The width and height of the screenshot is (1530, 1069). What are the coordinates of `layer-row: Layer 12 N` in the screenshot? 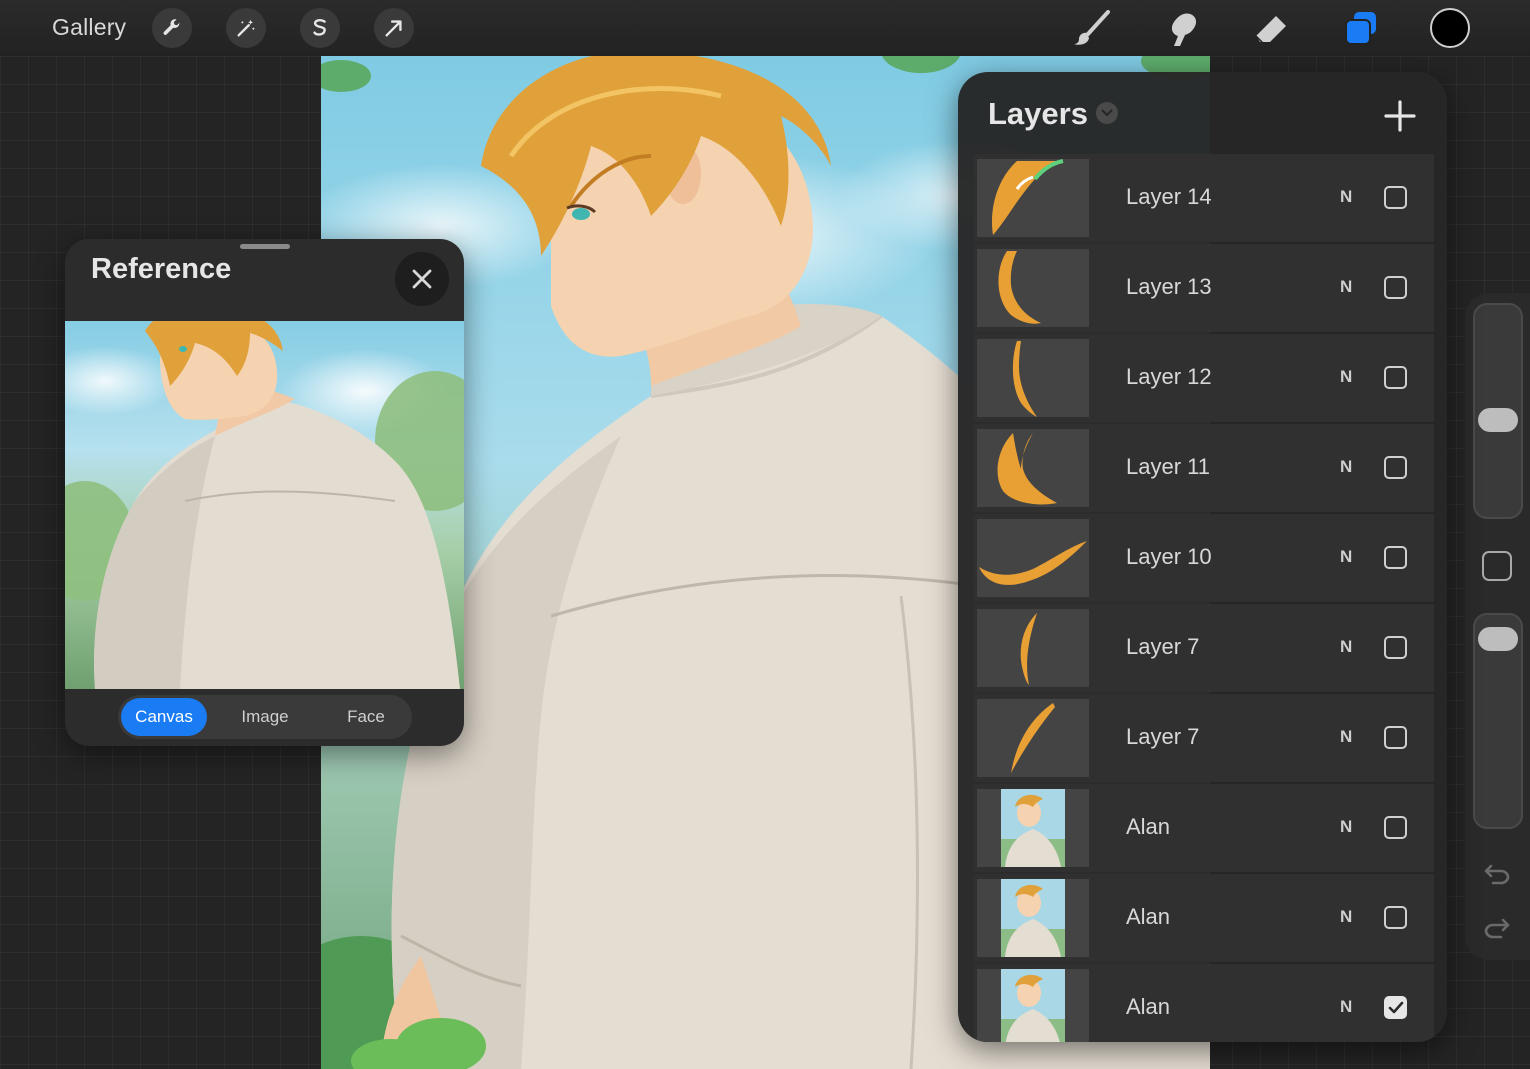 It's located at (1204, 378).